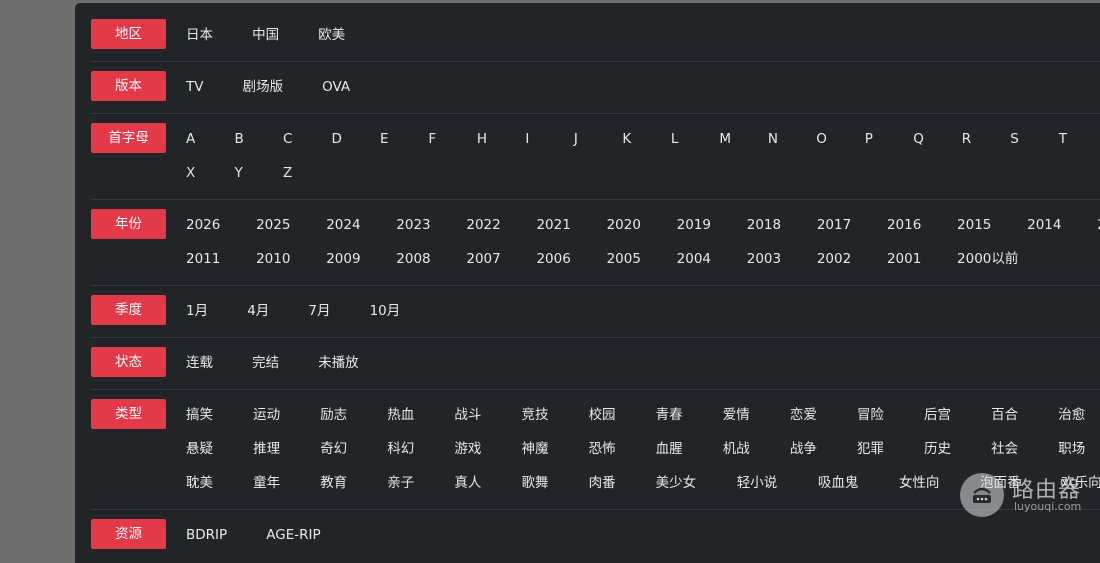 This screenshot has width=1100, height=563. Describe the element at coordinates (217, 415) in the screenshot. I see `filter-option-genre: 搞笑` at that location.